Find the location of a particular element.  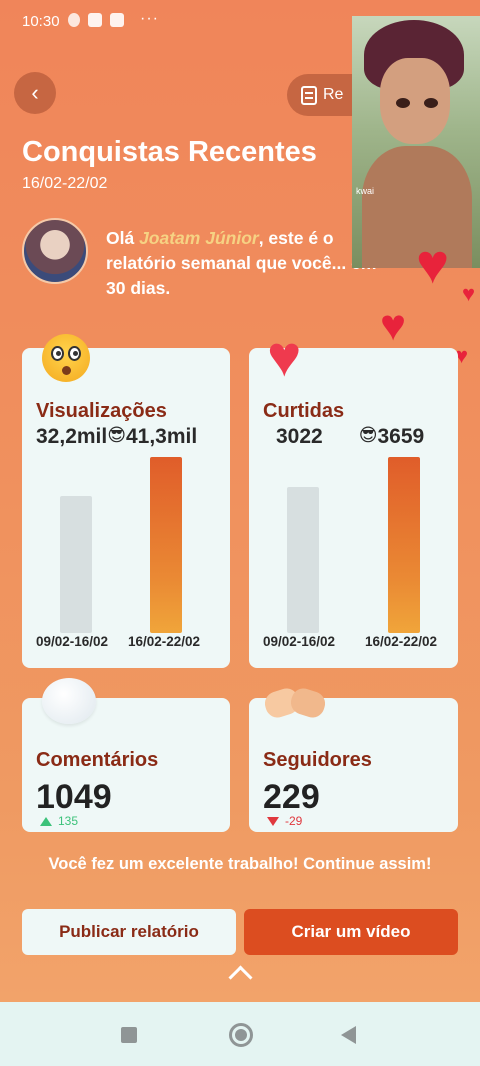

views-bar-current is located at coordinates (166, 545).